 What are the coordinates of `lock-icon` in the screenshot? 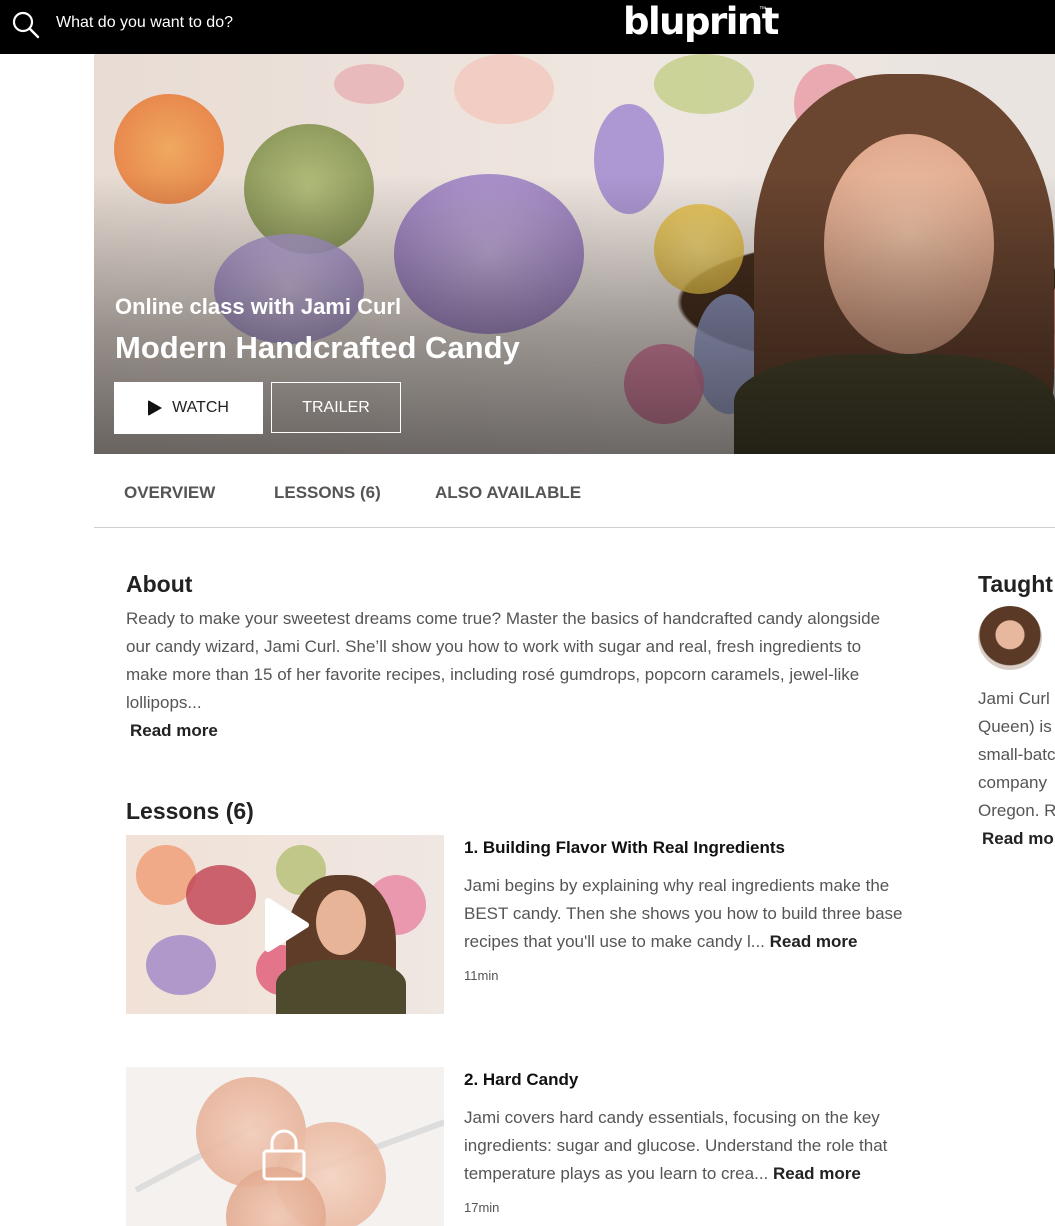 It's located at (284, 1155).